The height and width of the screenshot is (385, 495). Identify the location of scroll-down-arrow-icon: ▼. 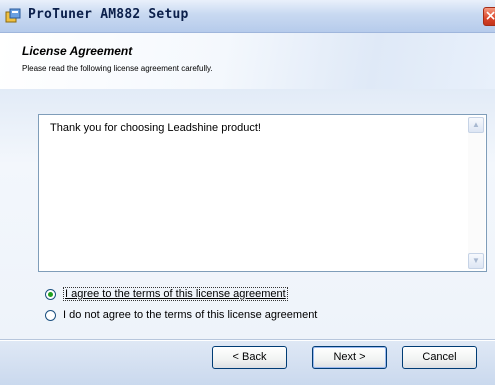
(476, 261).